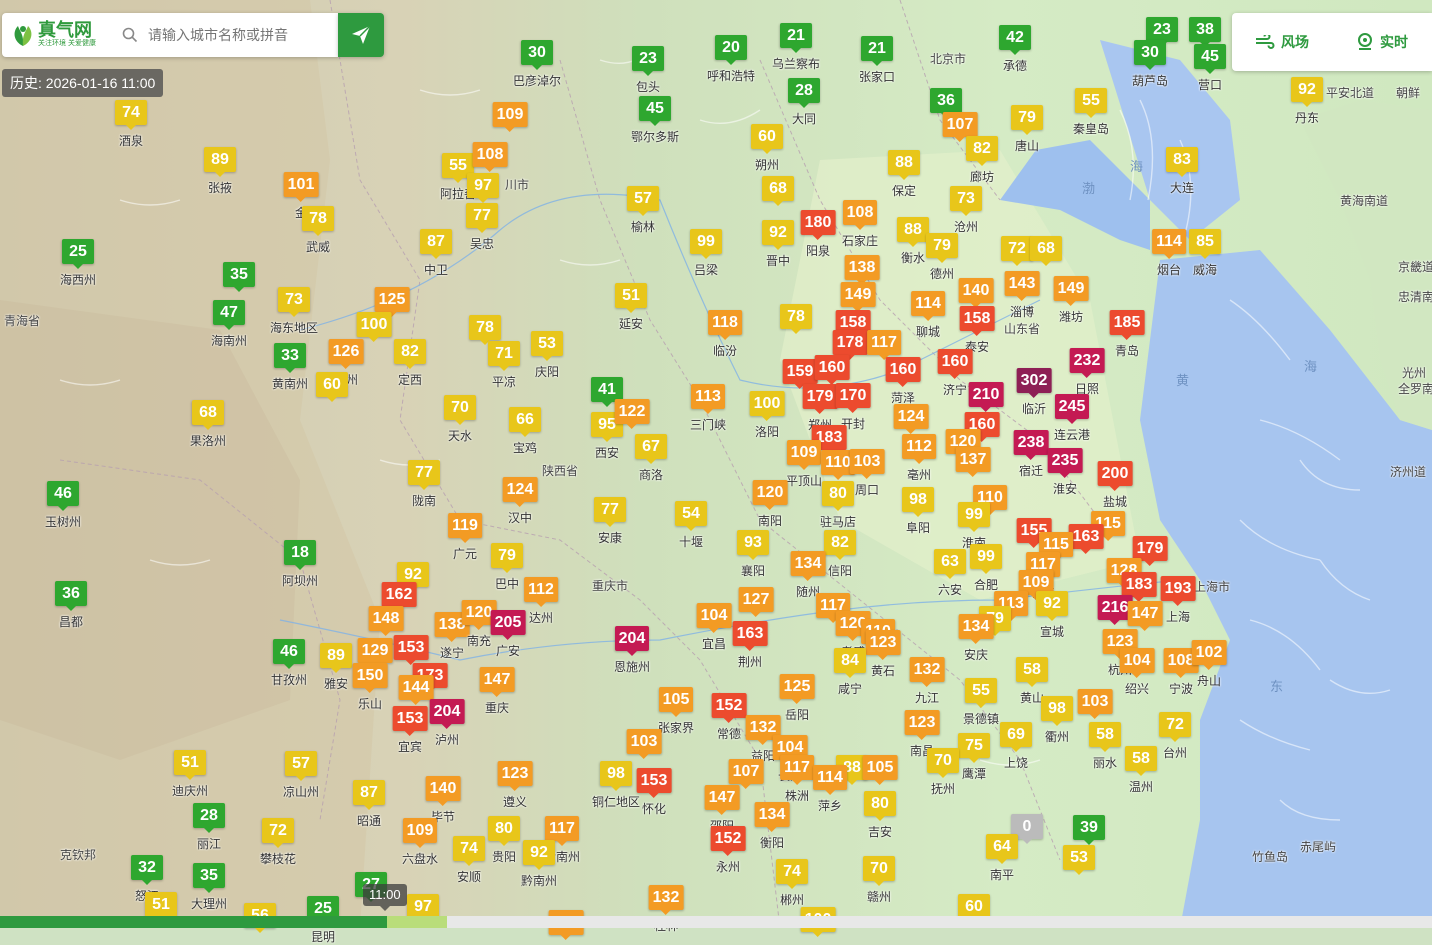 Image resolution: width=1432 pixels, height=945 pixels. What do you see at coordinates (1182, 171) in the screenshot?
I see `aqi-station-marker: 83 大连` at bounding box center [1182, 171].